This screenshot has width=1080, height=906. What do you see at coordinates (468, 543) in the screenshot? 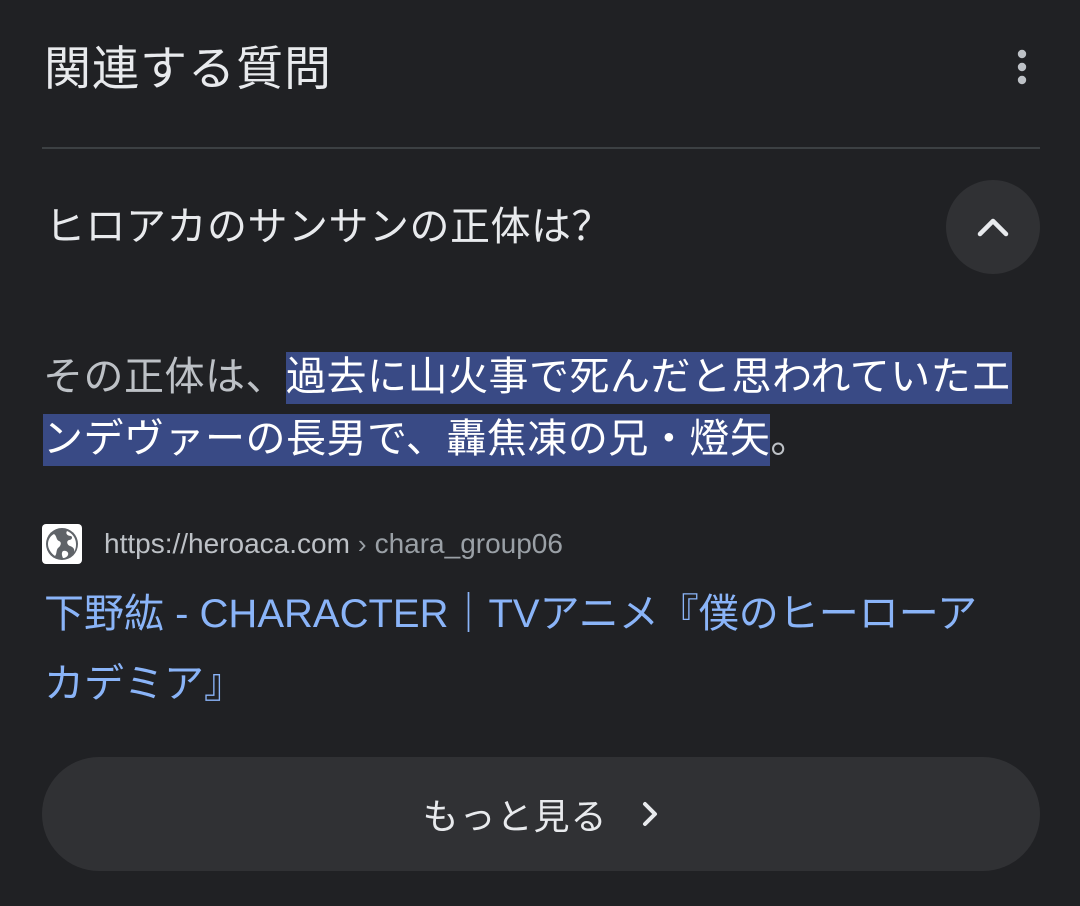
I see `source-path: chara_group06` at bounding box center [468, 543].